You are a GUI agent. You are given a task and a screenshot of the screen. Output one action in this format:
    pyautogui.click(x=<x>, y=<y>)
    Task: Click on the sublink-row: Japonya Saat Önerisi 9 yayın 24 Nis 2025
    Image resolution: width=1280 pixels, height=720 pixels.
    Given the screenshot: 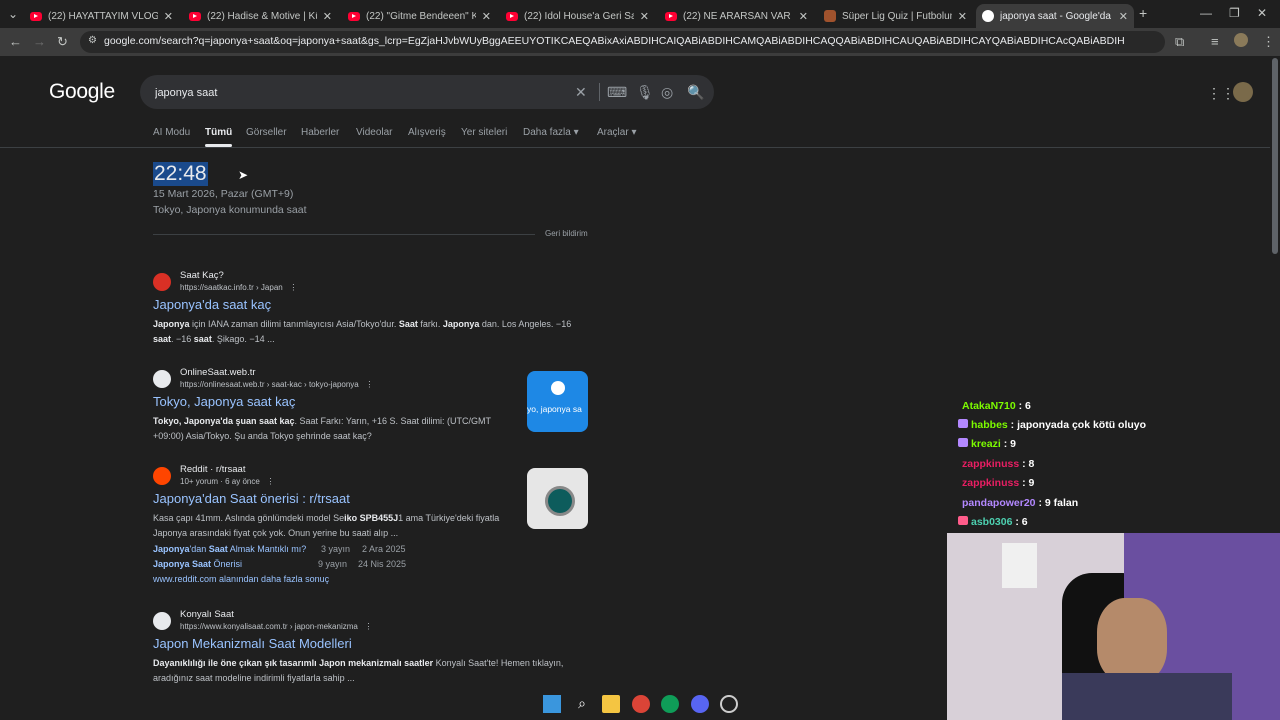 What is the action you would take?
    pyautogui.click(x=283, y=564)
    